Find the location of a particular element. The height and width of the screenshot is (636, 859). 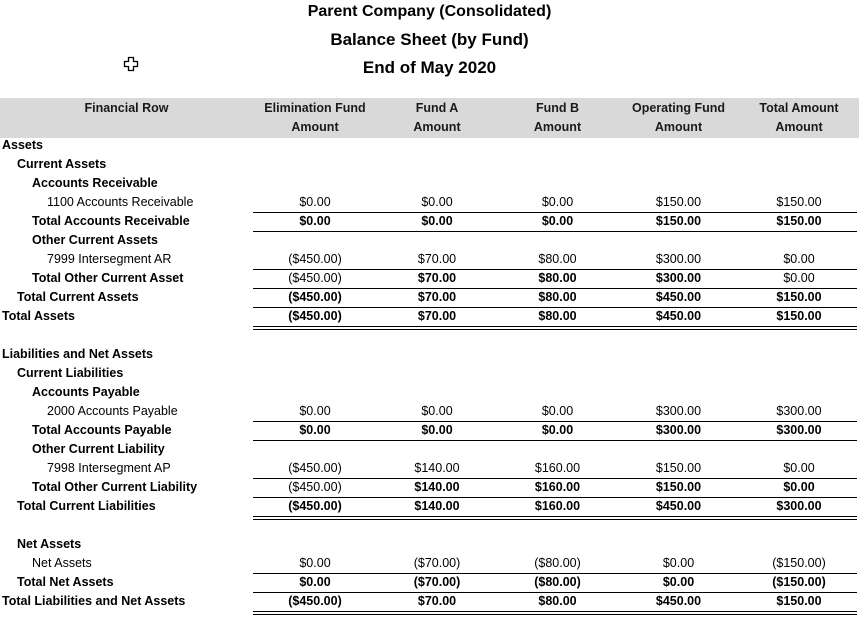

section-header-row: Current Liabilities is located at coordinates (429, 374).